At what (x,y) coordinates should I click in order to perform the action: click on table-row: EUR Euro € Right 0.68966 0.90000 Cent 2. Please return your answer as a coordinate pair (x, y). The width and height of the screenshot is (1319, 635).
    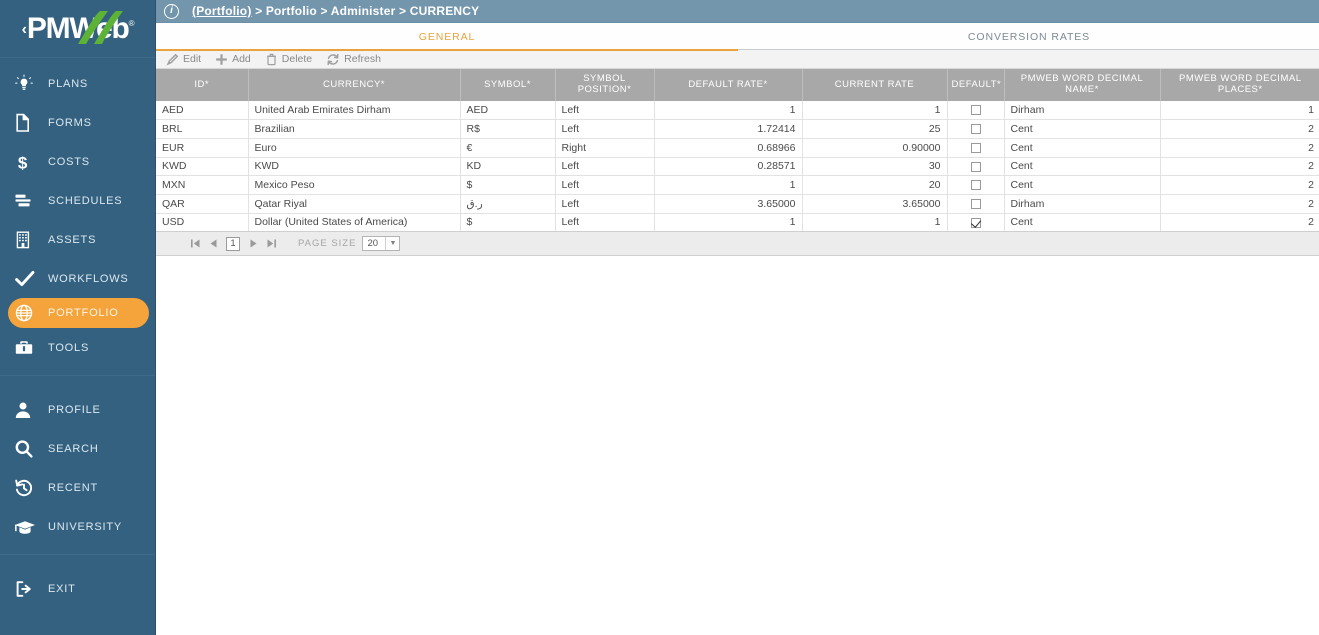
    Looking at the image, I should click on (737, 148).